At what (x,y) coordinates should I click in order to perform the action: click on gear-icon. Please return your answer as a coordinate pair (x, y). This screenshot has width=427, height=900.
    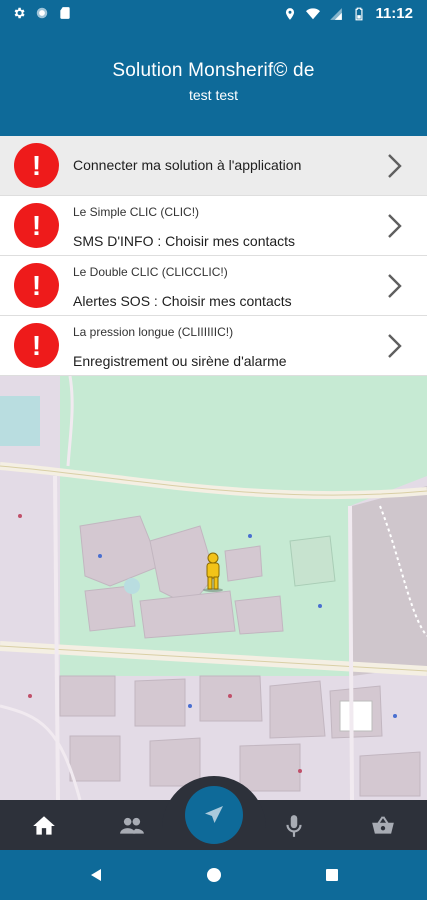
    Looking at the image, I should click on (19, 13).